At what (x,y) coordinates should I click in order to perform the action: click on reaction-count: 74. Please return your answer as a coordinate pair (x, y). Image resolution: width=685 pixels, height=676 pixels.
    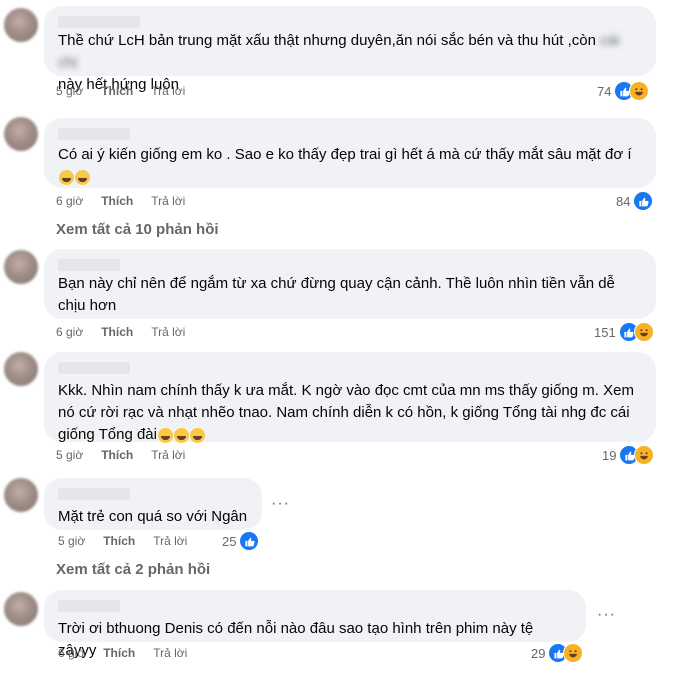
    Looking at the image, I should click on (604, 91).